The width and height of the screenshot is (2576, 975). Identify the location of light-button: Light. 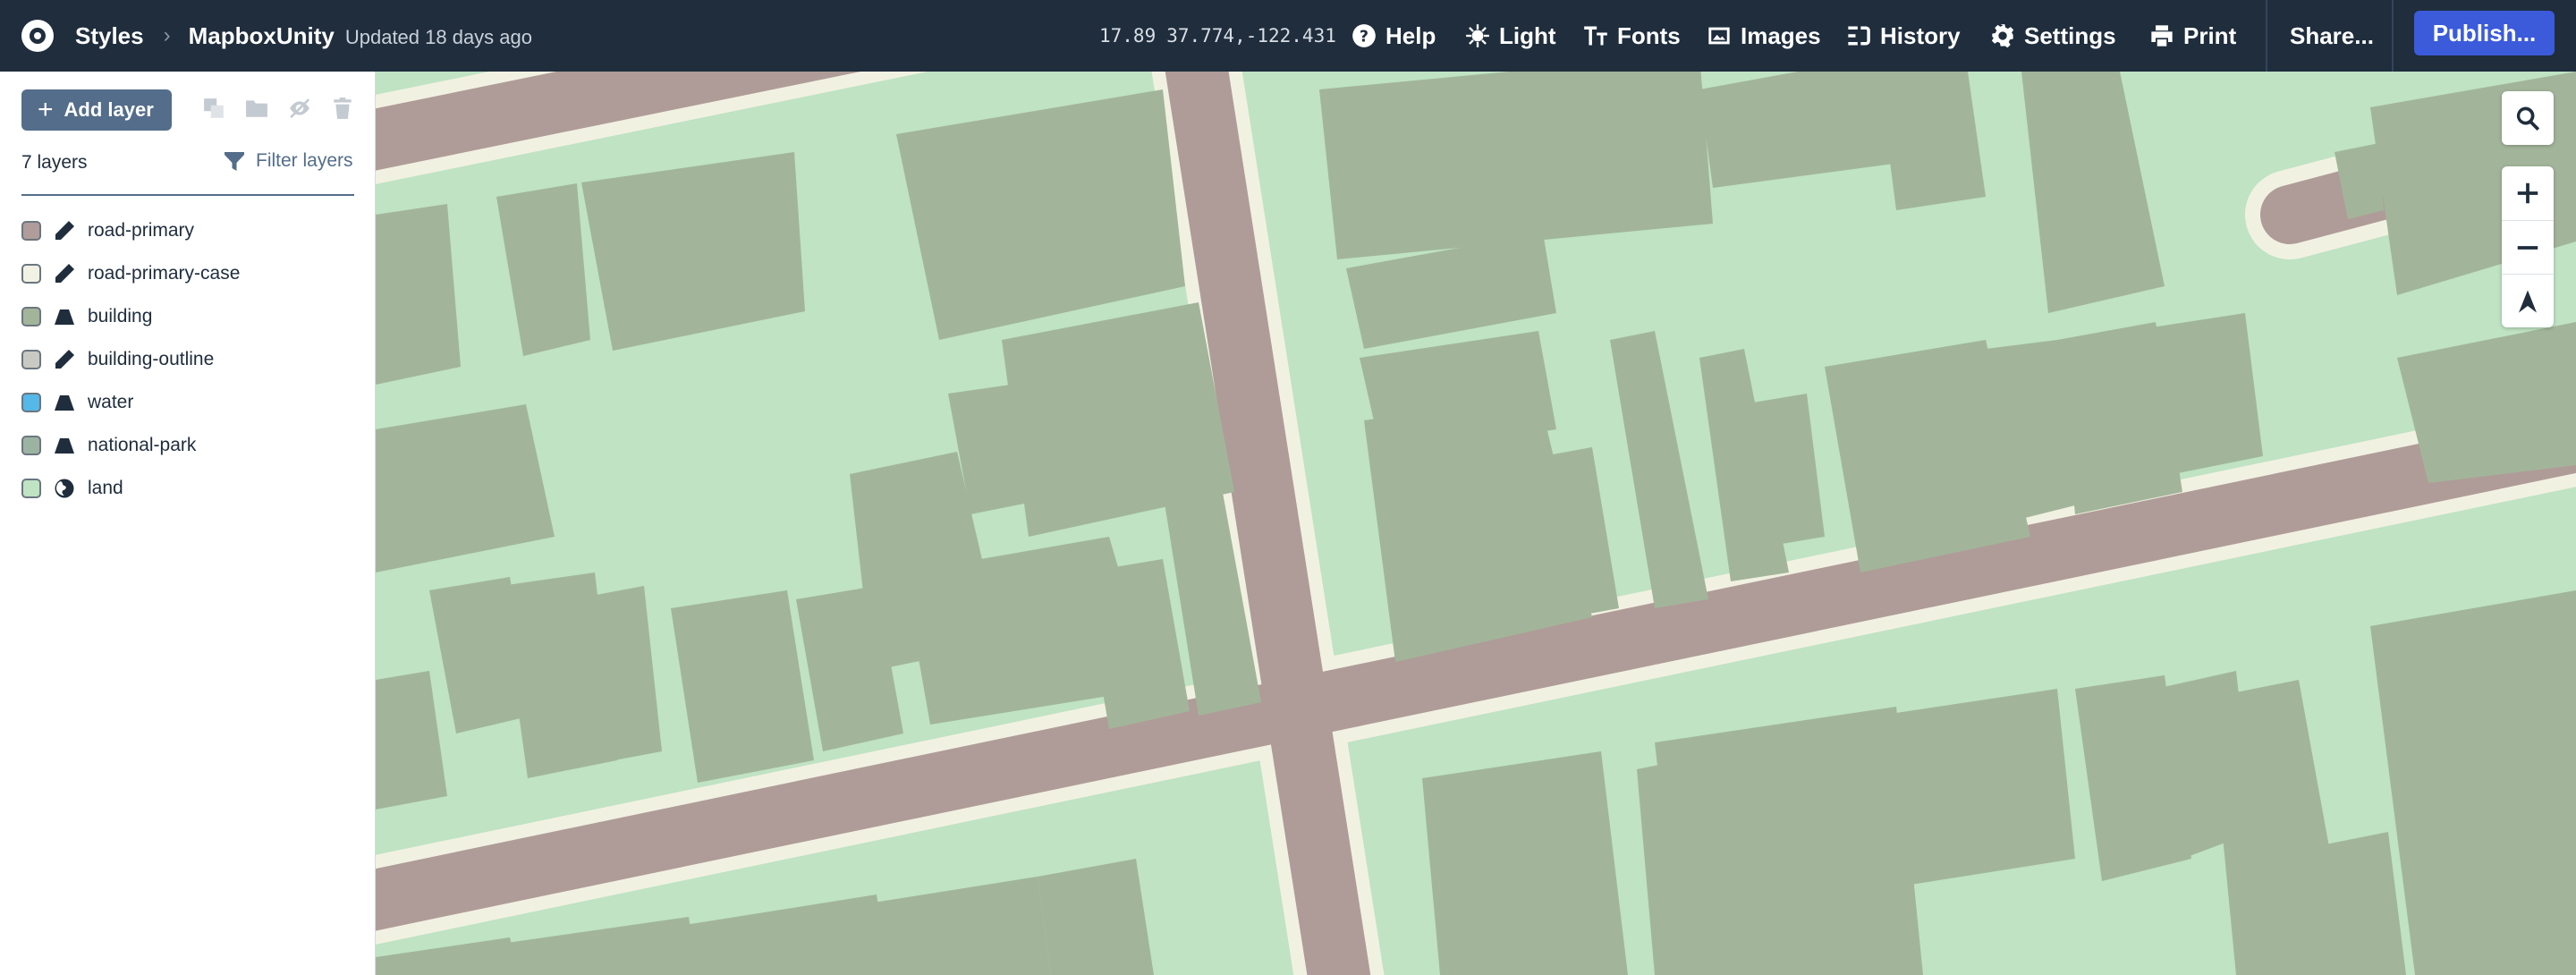
(1510, 36).